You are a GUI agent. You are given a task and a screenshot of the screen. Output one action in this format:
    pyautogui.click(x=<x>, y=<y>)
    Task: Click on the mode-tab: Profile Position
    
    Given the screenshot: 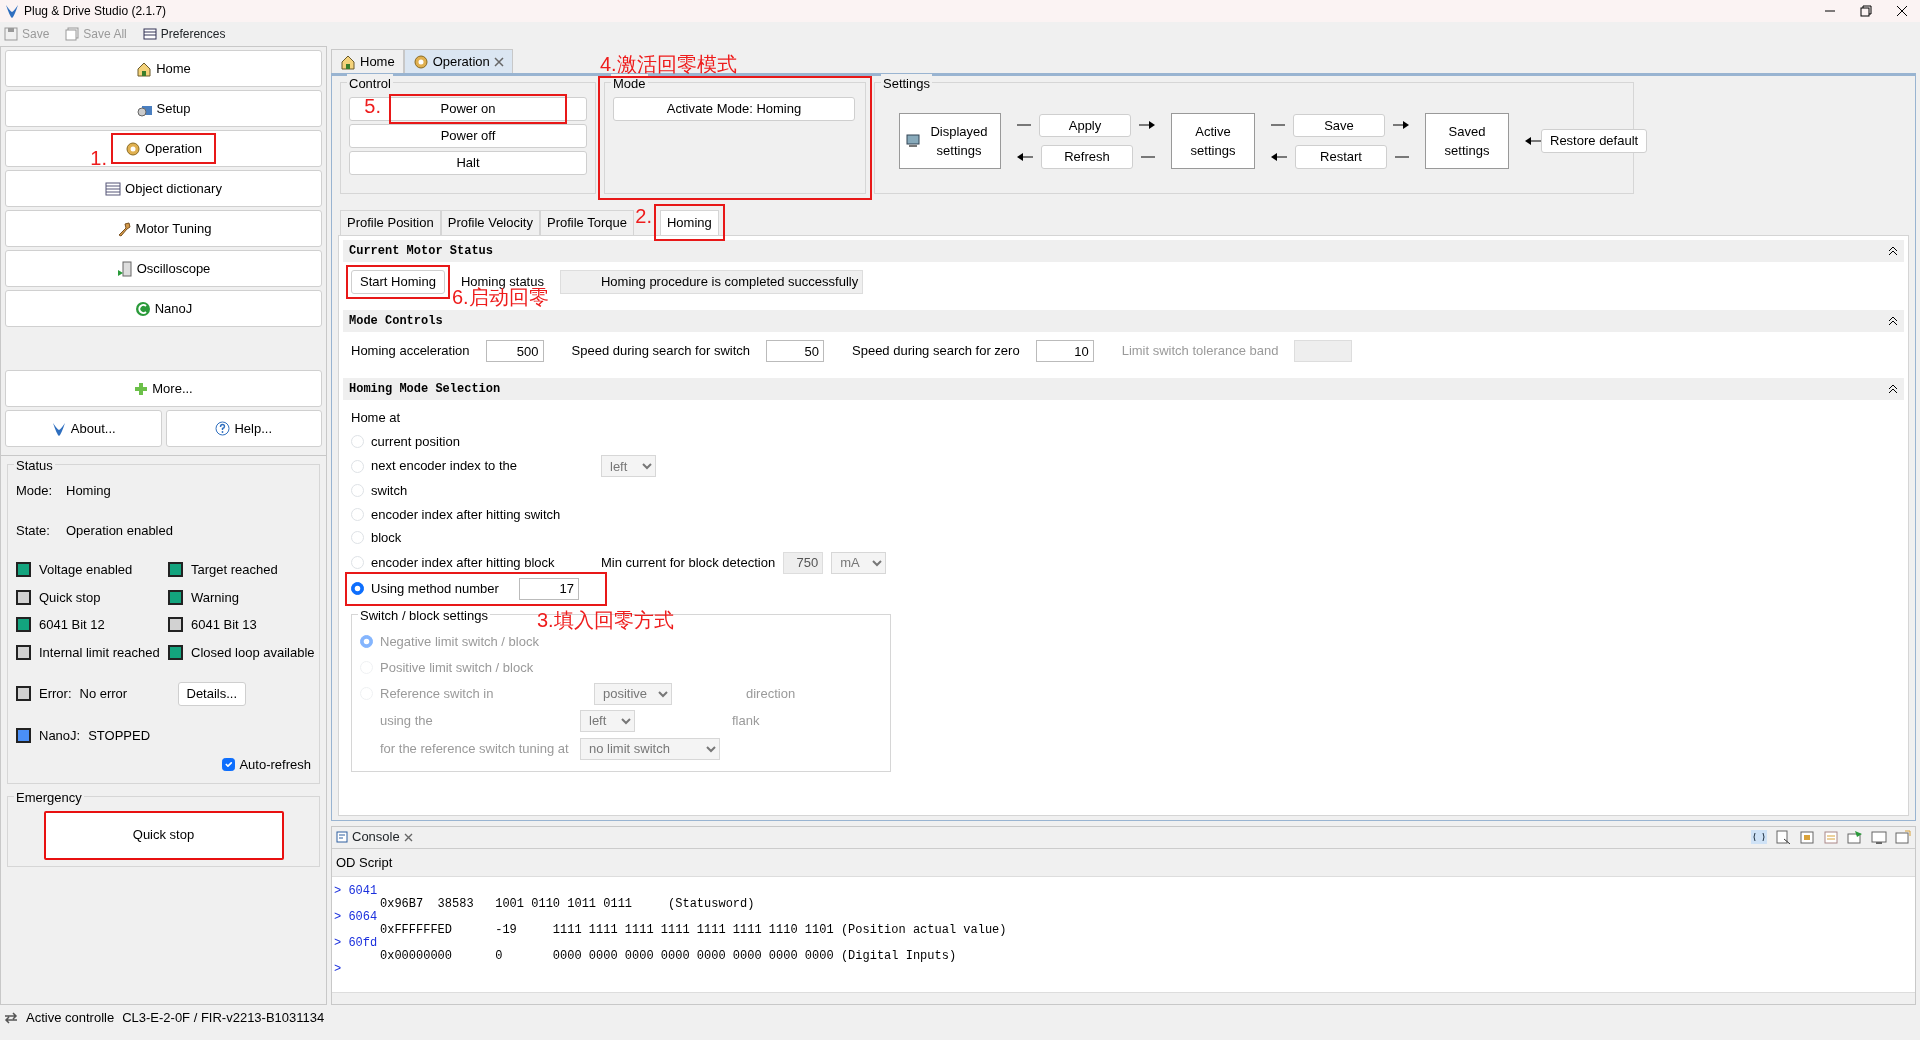 What is the action you would take?
    pyautogui.click(x=390, y=222)
    